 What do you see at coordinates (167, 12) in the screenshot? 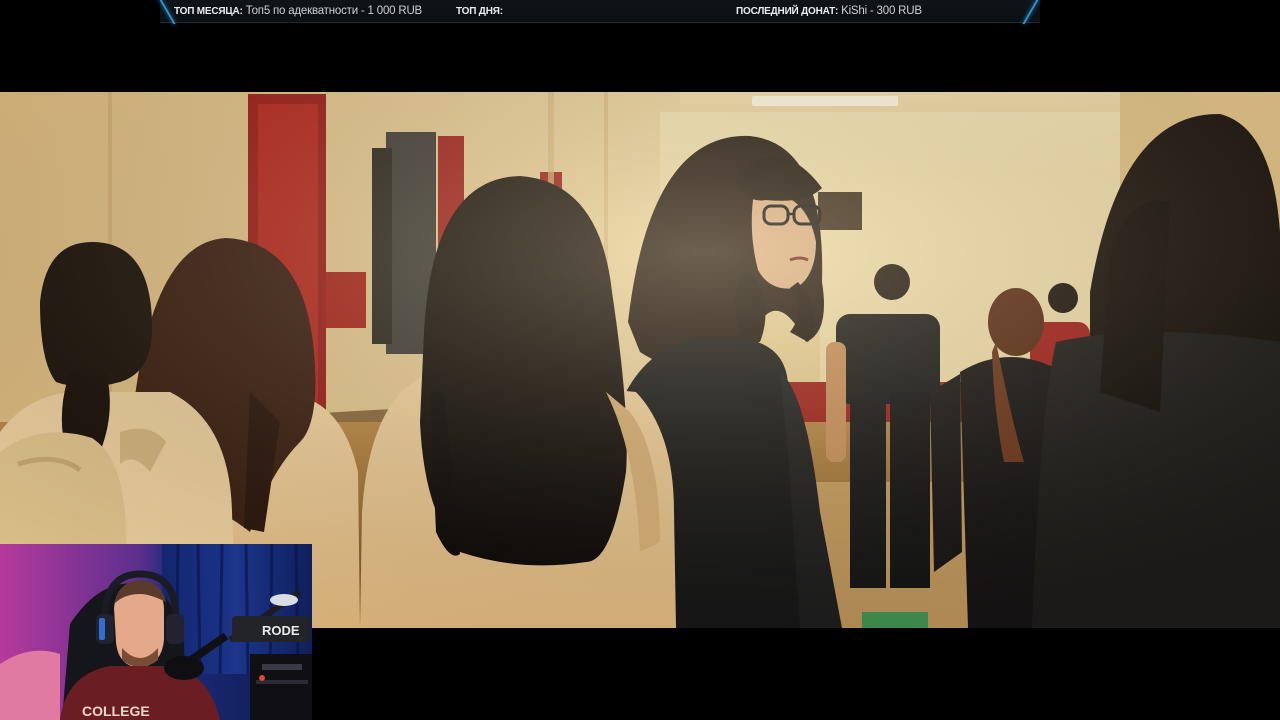
I see `ticker-left-accent` at bounding box center [167, 12].